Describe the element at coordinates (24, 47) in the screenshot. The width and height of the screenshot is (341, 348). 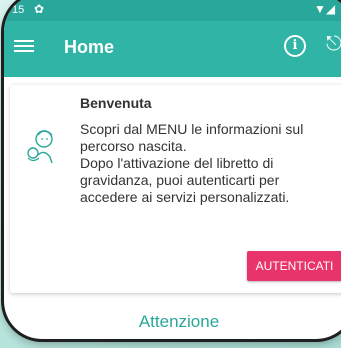
I see `hamburger-menu-icon` at that location.